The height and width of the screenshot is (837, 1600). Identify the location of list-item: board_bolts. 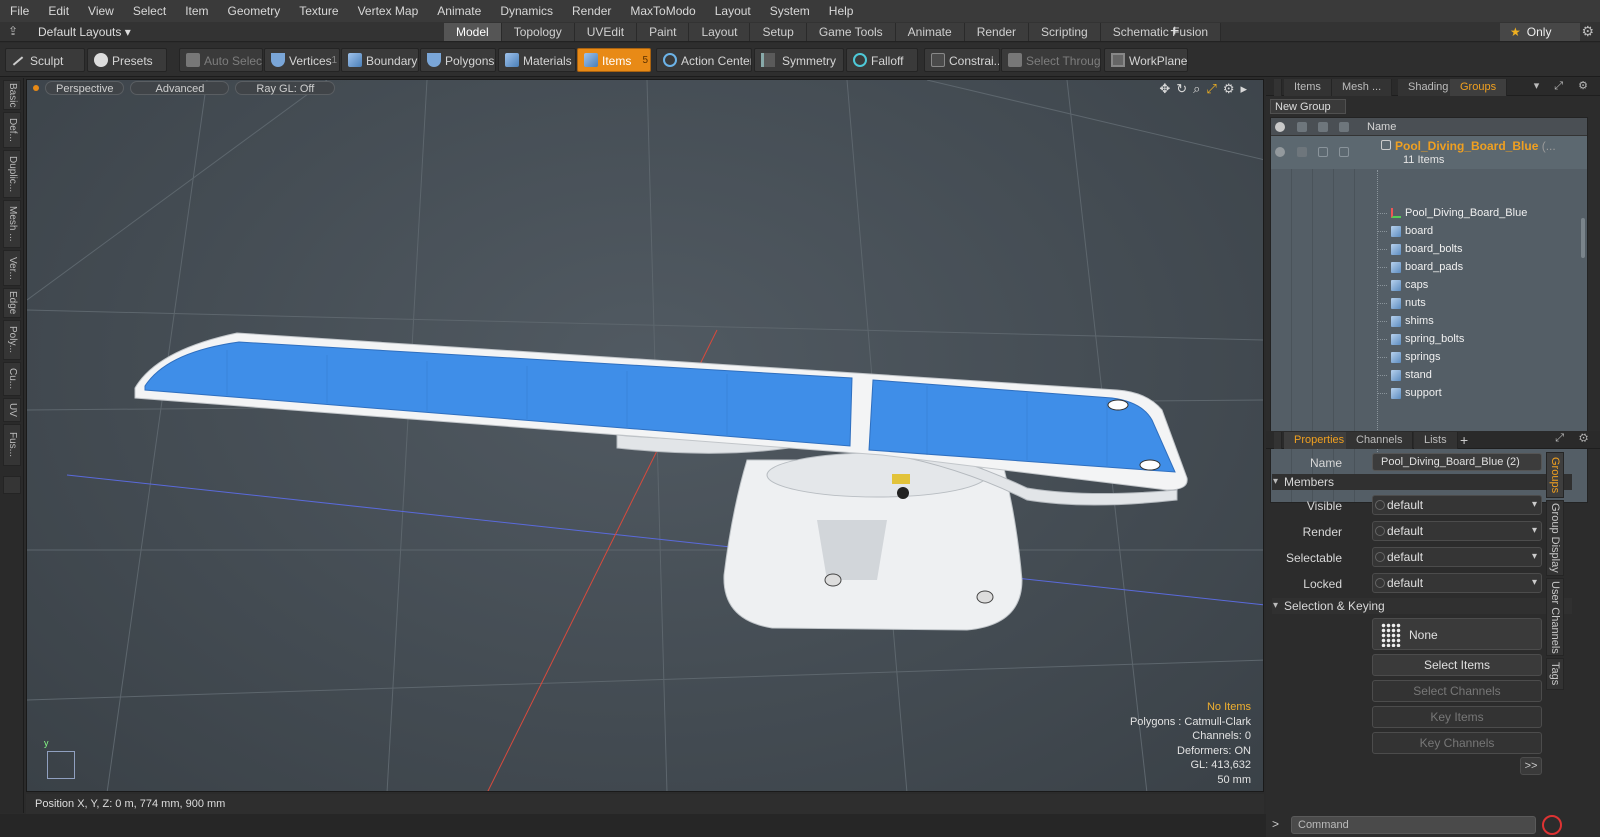
(1420, 249).